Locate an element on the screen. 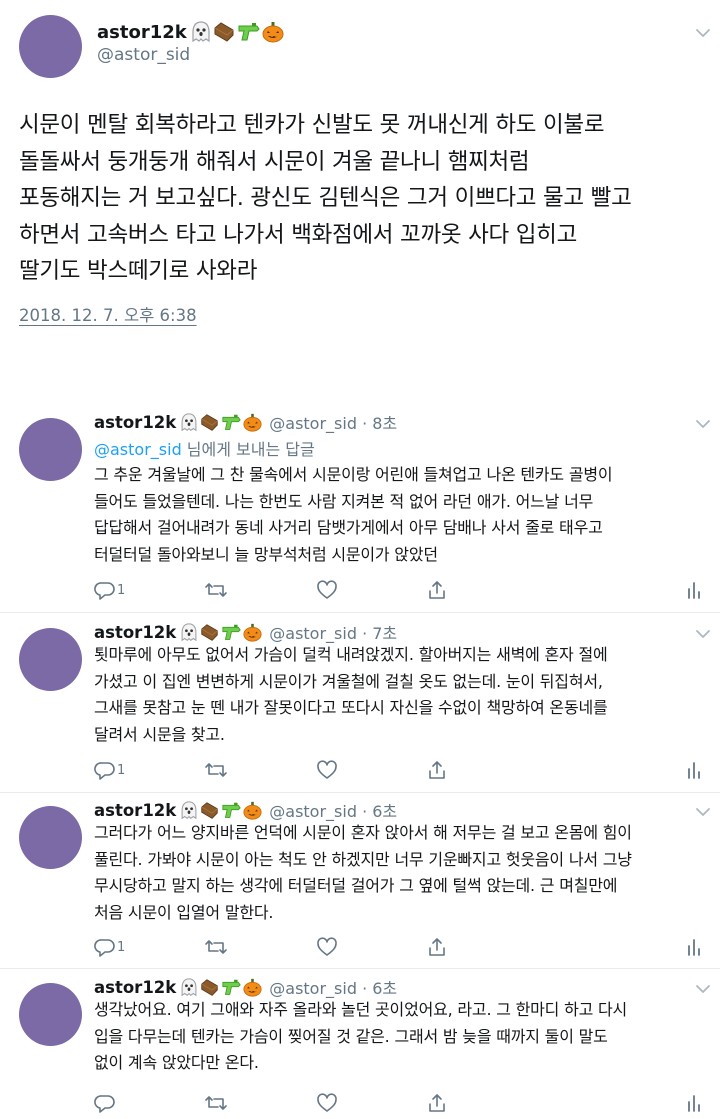  reply-author-row: astor12k @astor_sid · 8초 is located at coordinates (245, 422).